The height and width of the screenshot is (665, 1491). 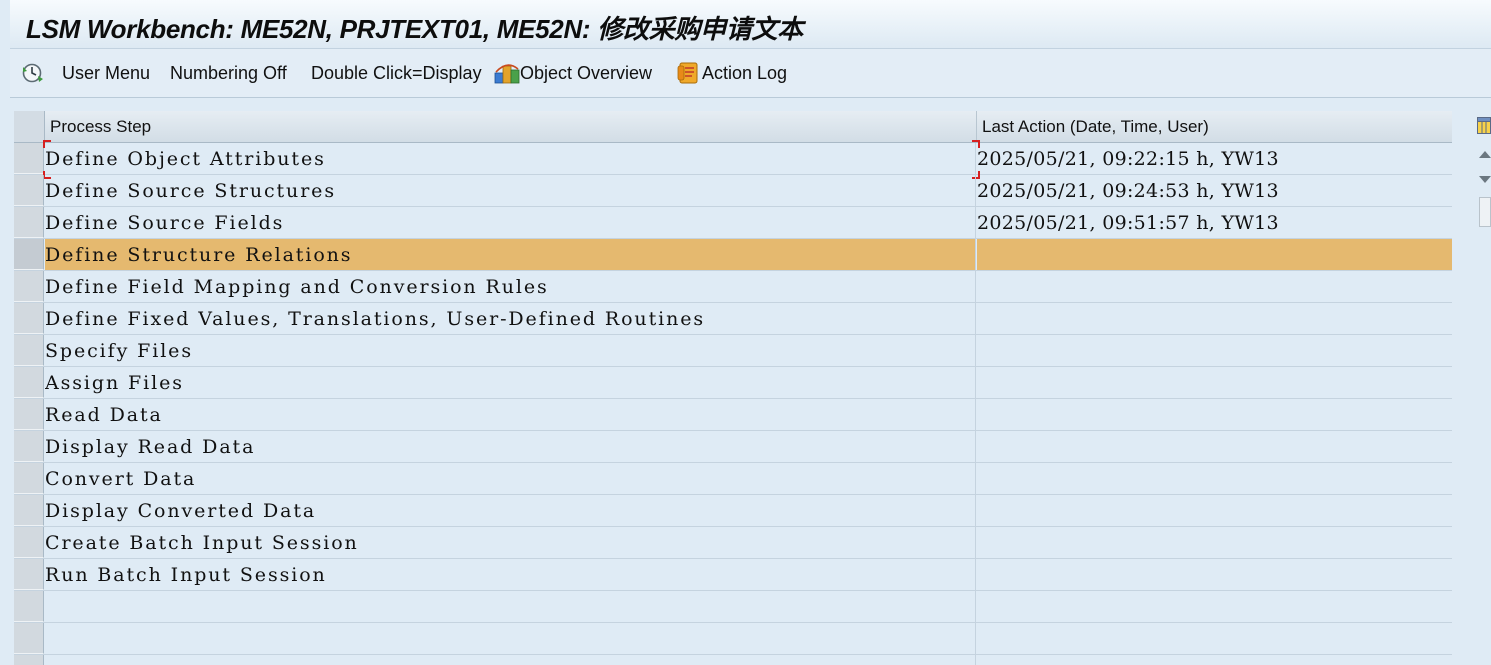 I want to click on table-row: Specify Files, so click(x=733, y=351).